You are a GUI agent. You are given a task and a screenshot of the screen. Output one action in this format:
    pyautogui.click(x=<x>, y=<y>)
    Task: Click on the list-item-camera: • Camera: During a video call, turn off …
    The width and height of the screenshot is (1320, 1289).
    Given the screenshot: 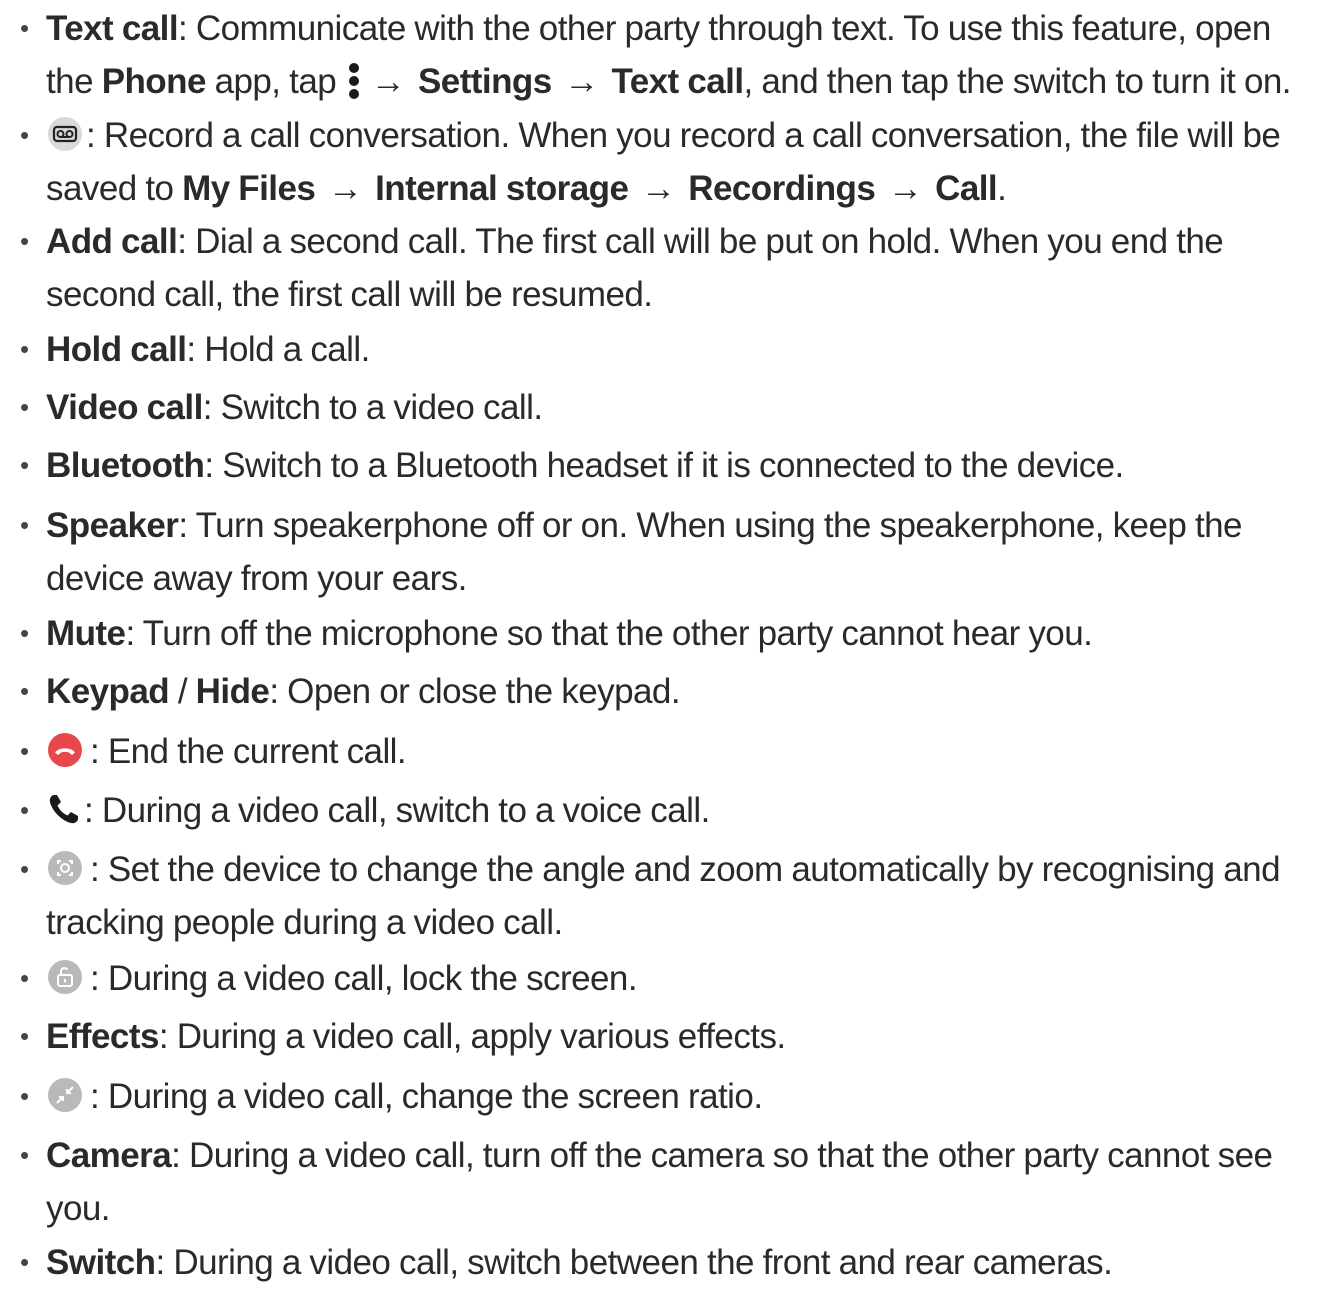 What is the action you would take?
    pyautogui.click(x=660, y=1182)
    